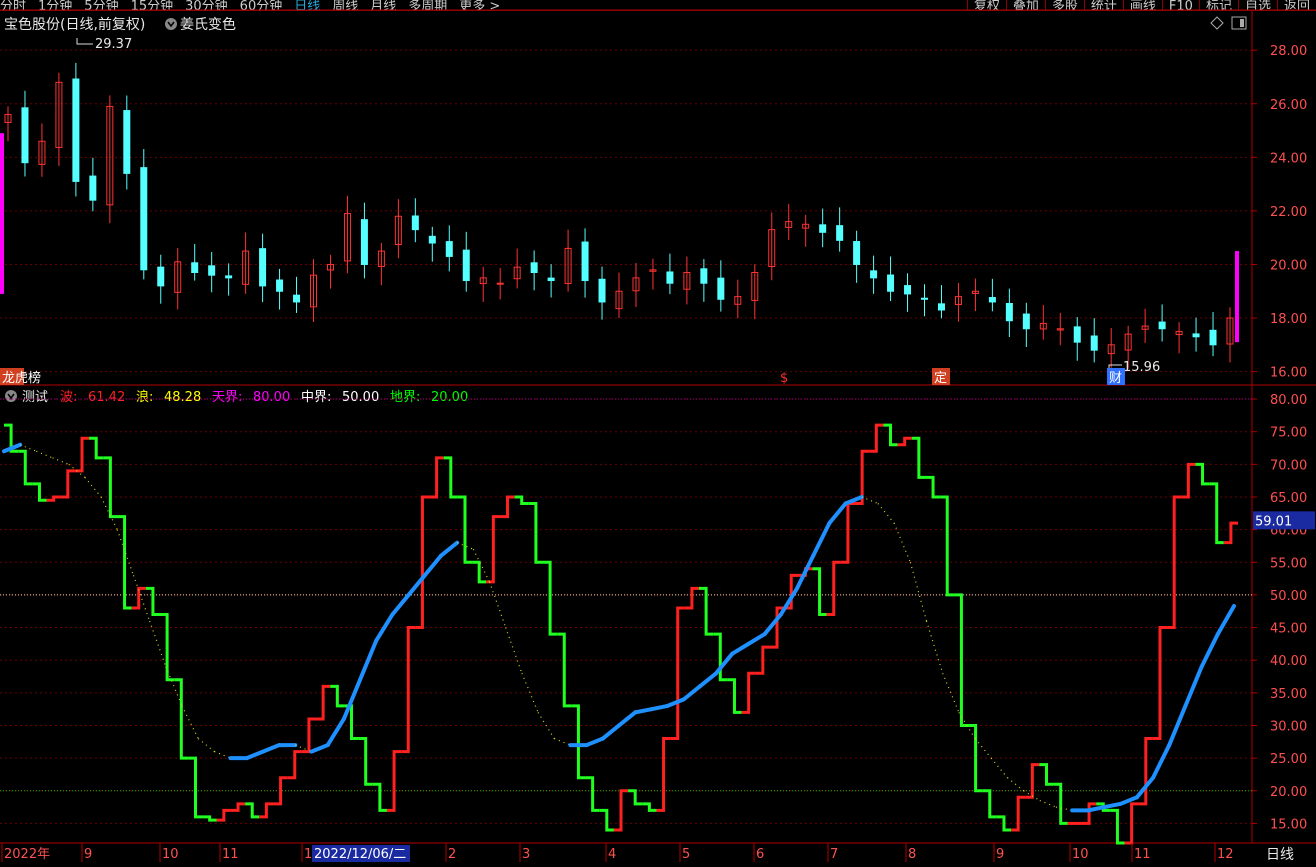 The image size is (1316, 867). What do you see at coordinates (11, 396) in the screenshot?
I see `indicator-menu-icon` at bounding box center [11, 396].